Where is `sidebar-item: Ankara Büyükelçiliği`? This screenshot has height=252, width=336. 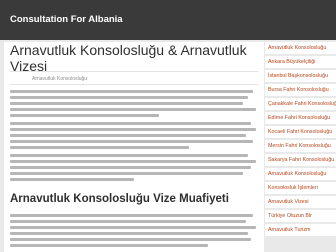
sidebar-item: Ankara Büyükelçiliği is located at coordinates (300, 62).